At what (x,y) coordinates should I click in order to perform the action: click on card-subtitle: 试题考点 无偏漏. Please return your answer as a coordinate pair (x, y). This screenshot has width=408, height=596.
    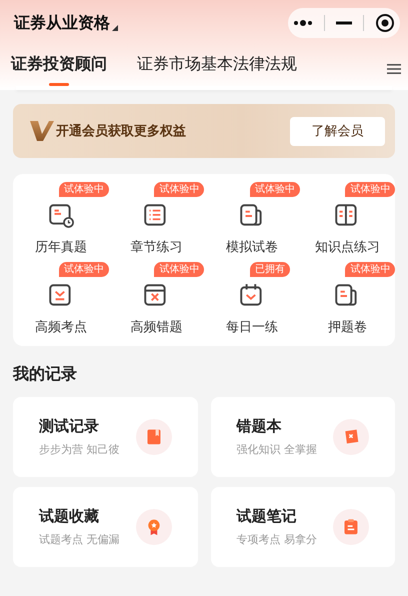
    Looking at the image, I should click on (79, 539).